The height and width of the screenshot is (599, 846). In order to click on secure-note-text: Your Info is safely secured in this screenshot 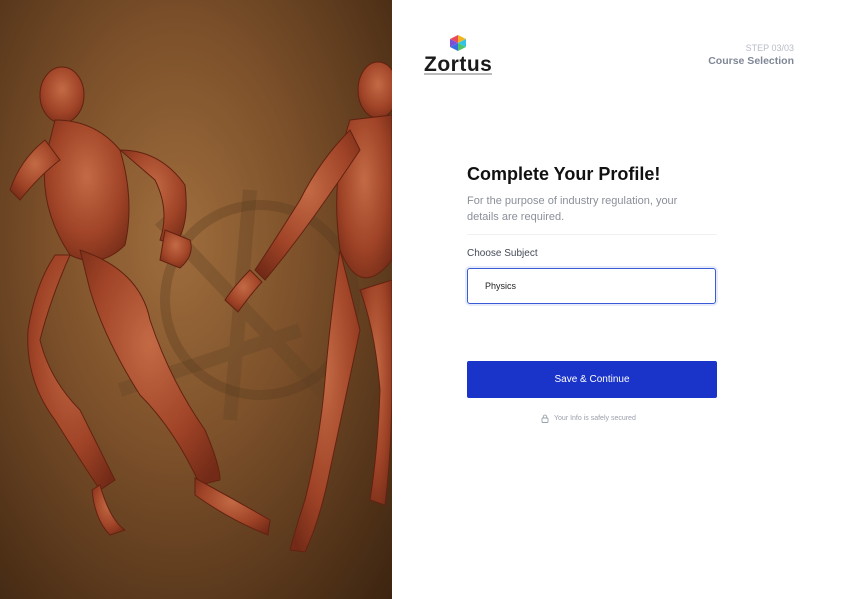, I will do `click(595, 418)`.